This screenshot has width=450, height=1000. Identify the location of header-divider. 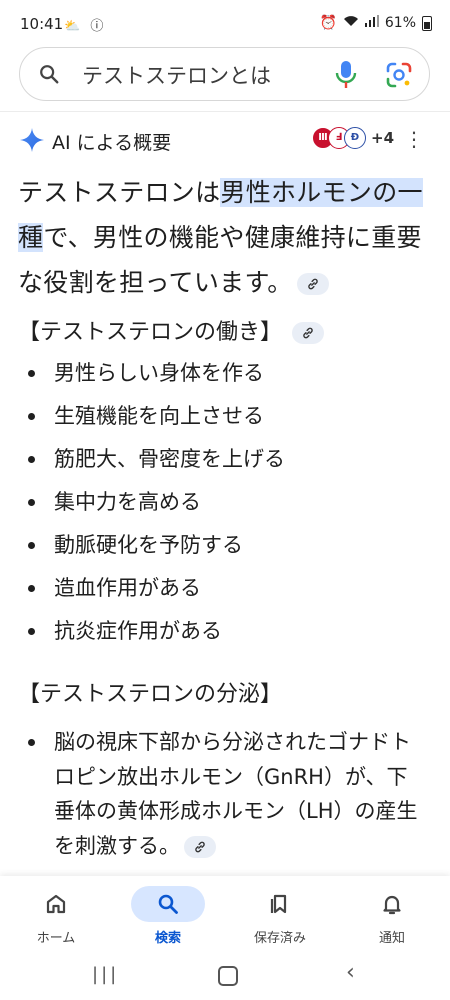
(225, 111).